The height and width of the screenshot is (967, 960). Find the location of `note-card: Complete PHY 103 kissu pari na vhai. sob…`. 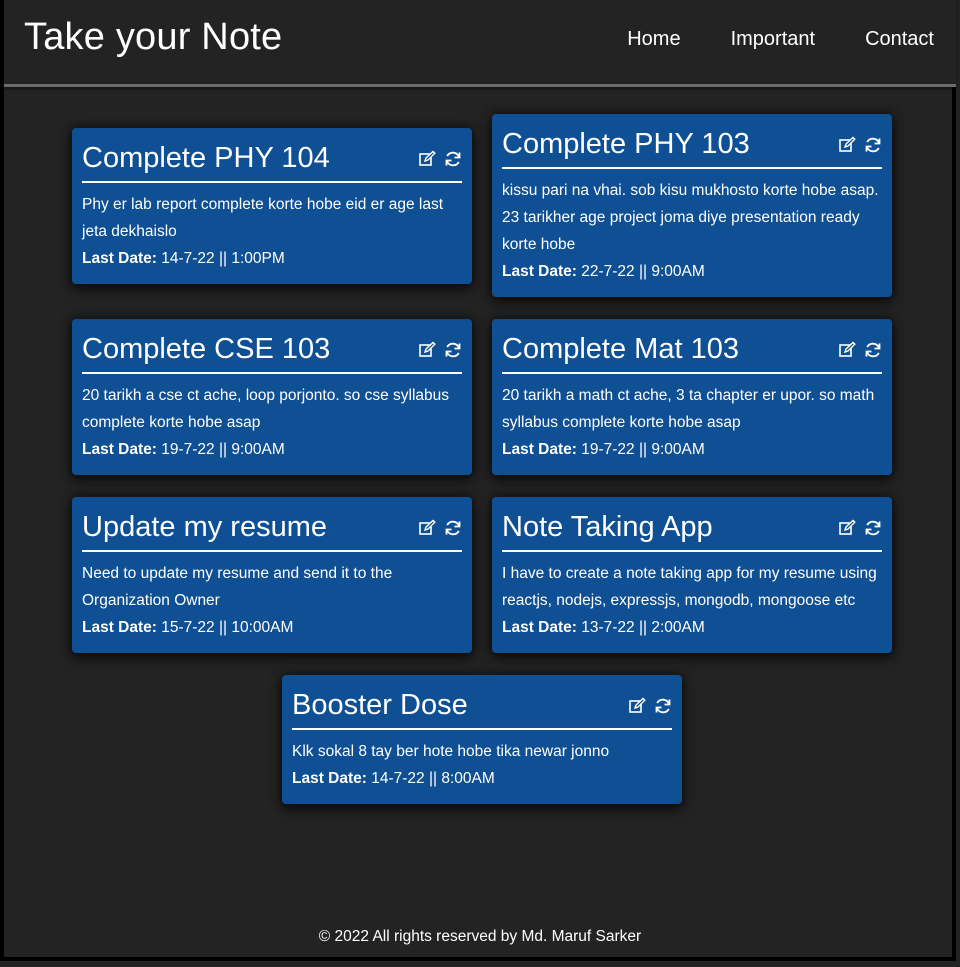

note-card: Complete PHY 103 kissu pari na vhai. sob… is located at coordinates (692, 205).